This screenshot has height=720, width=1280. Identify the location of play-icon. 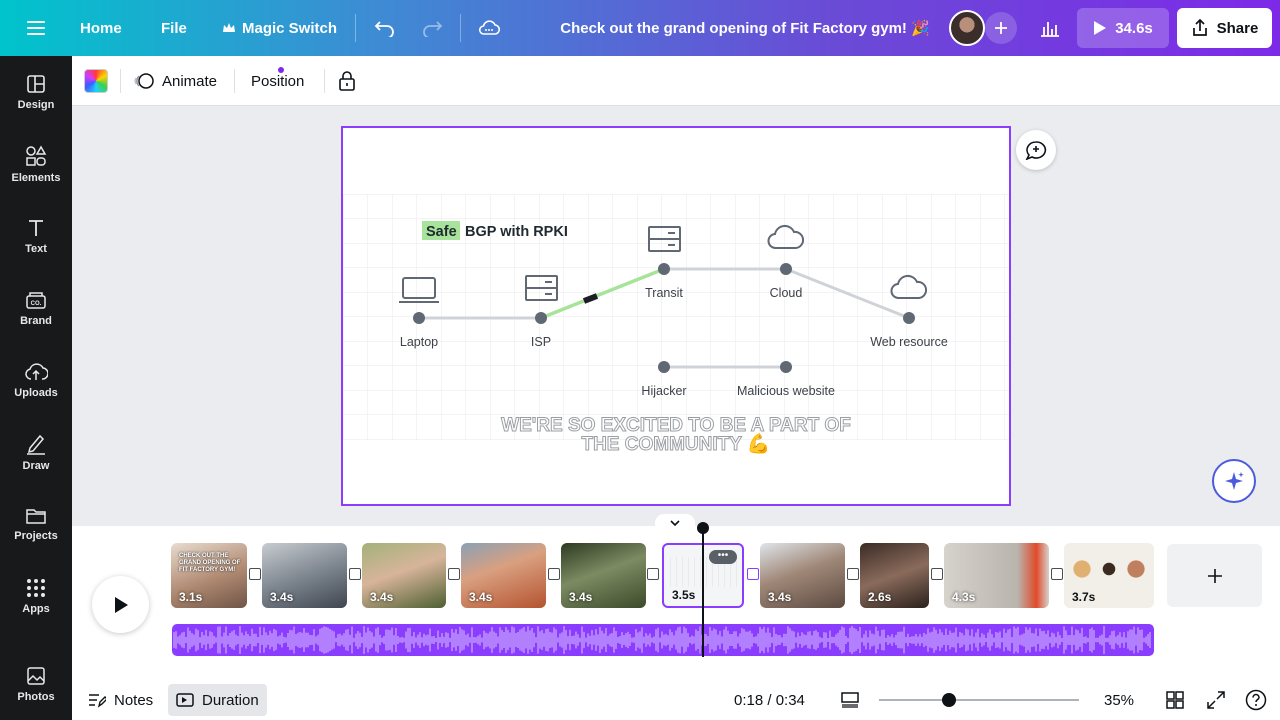
(1100, 28).